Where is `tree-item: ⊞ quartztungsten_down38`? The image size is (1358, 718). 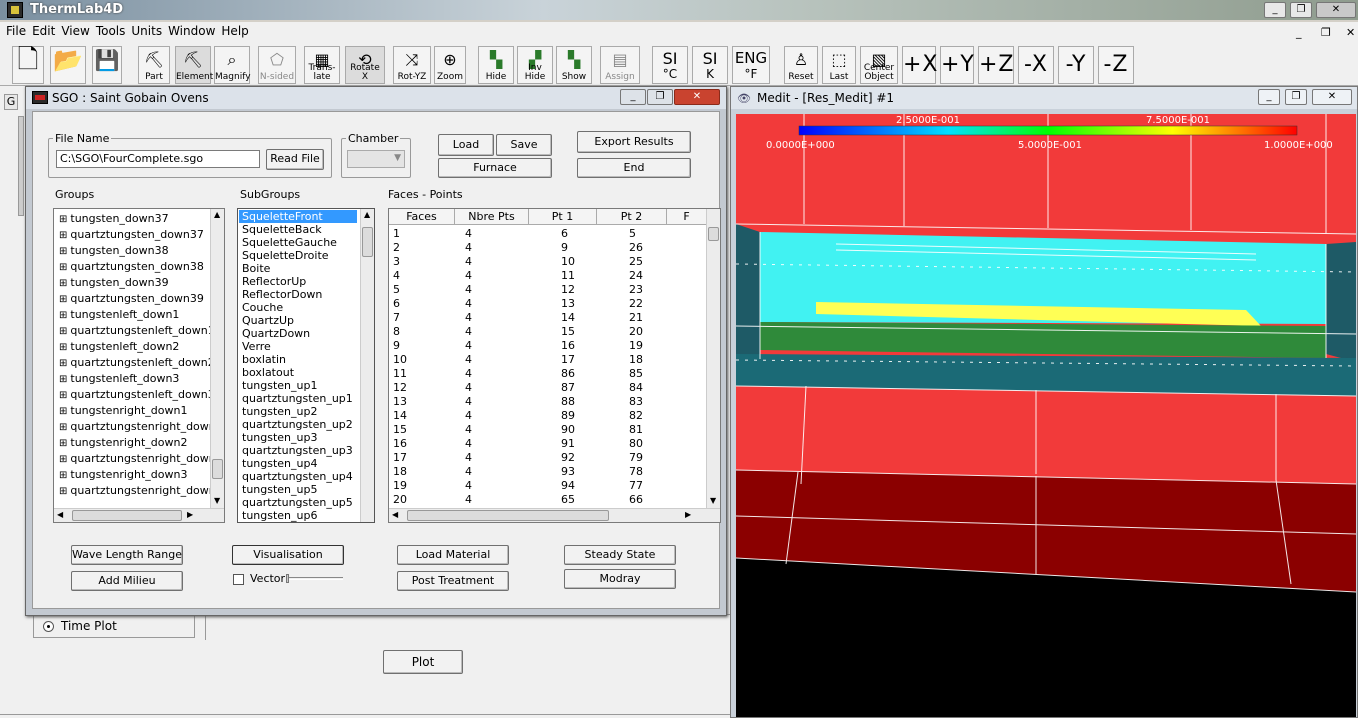 tree-item: ⊞ quartztungsten_down38 is located at coordinates (131, 267).